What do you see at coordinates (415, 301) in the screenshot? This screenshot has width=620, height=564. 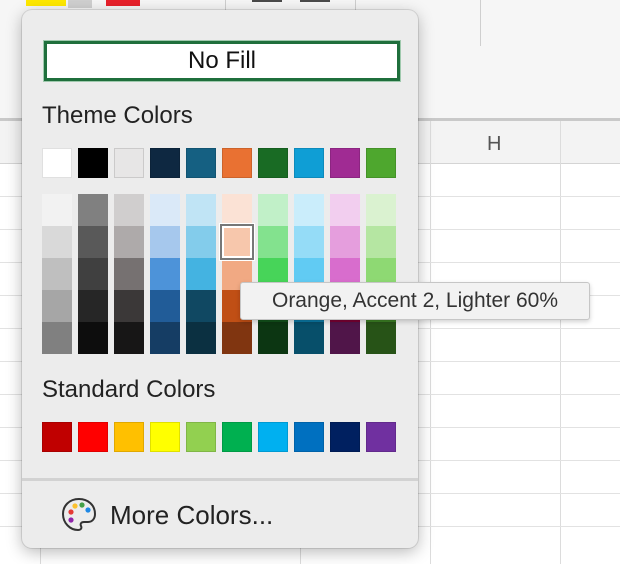 I see `color-tooltip: Orange, Accent 2, Lighter 60%` at bounding box center [415, 301].